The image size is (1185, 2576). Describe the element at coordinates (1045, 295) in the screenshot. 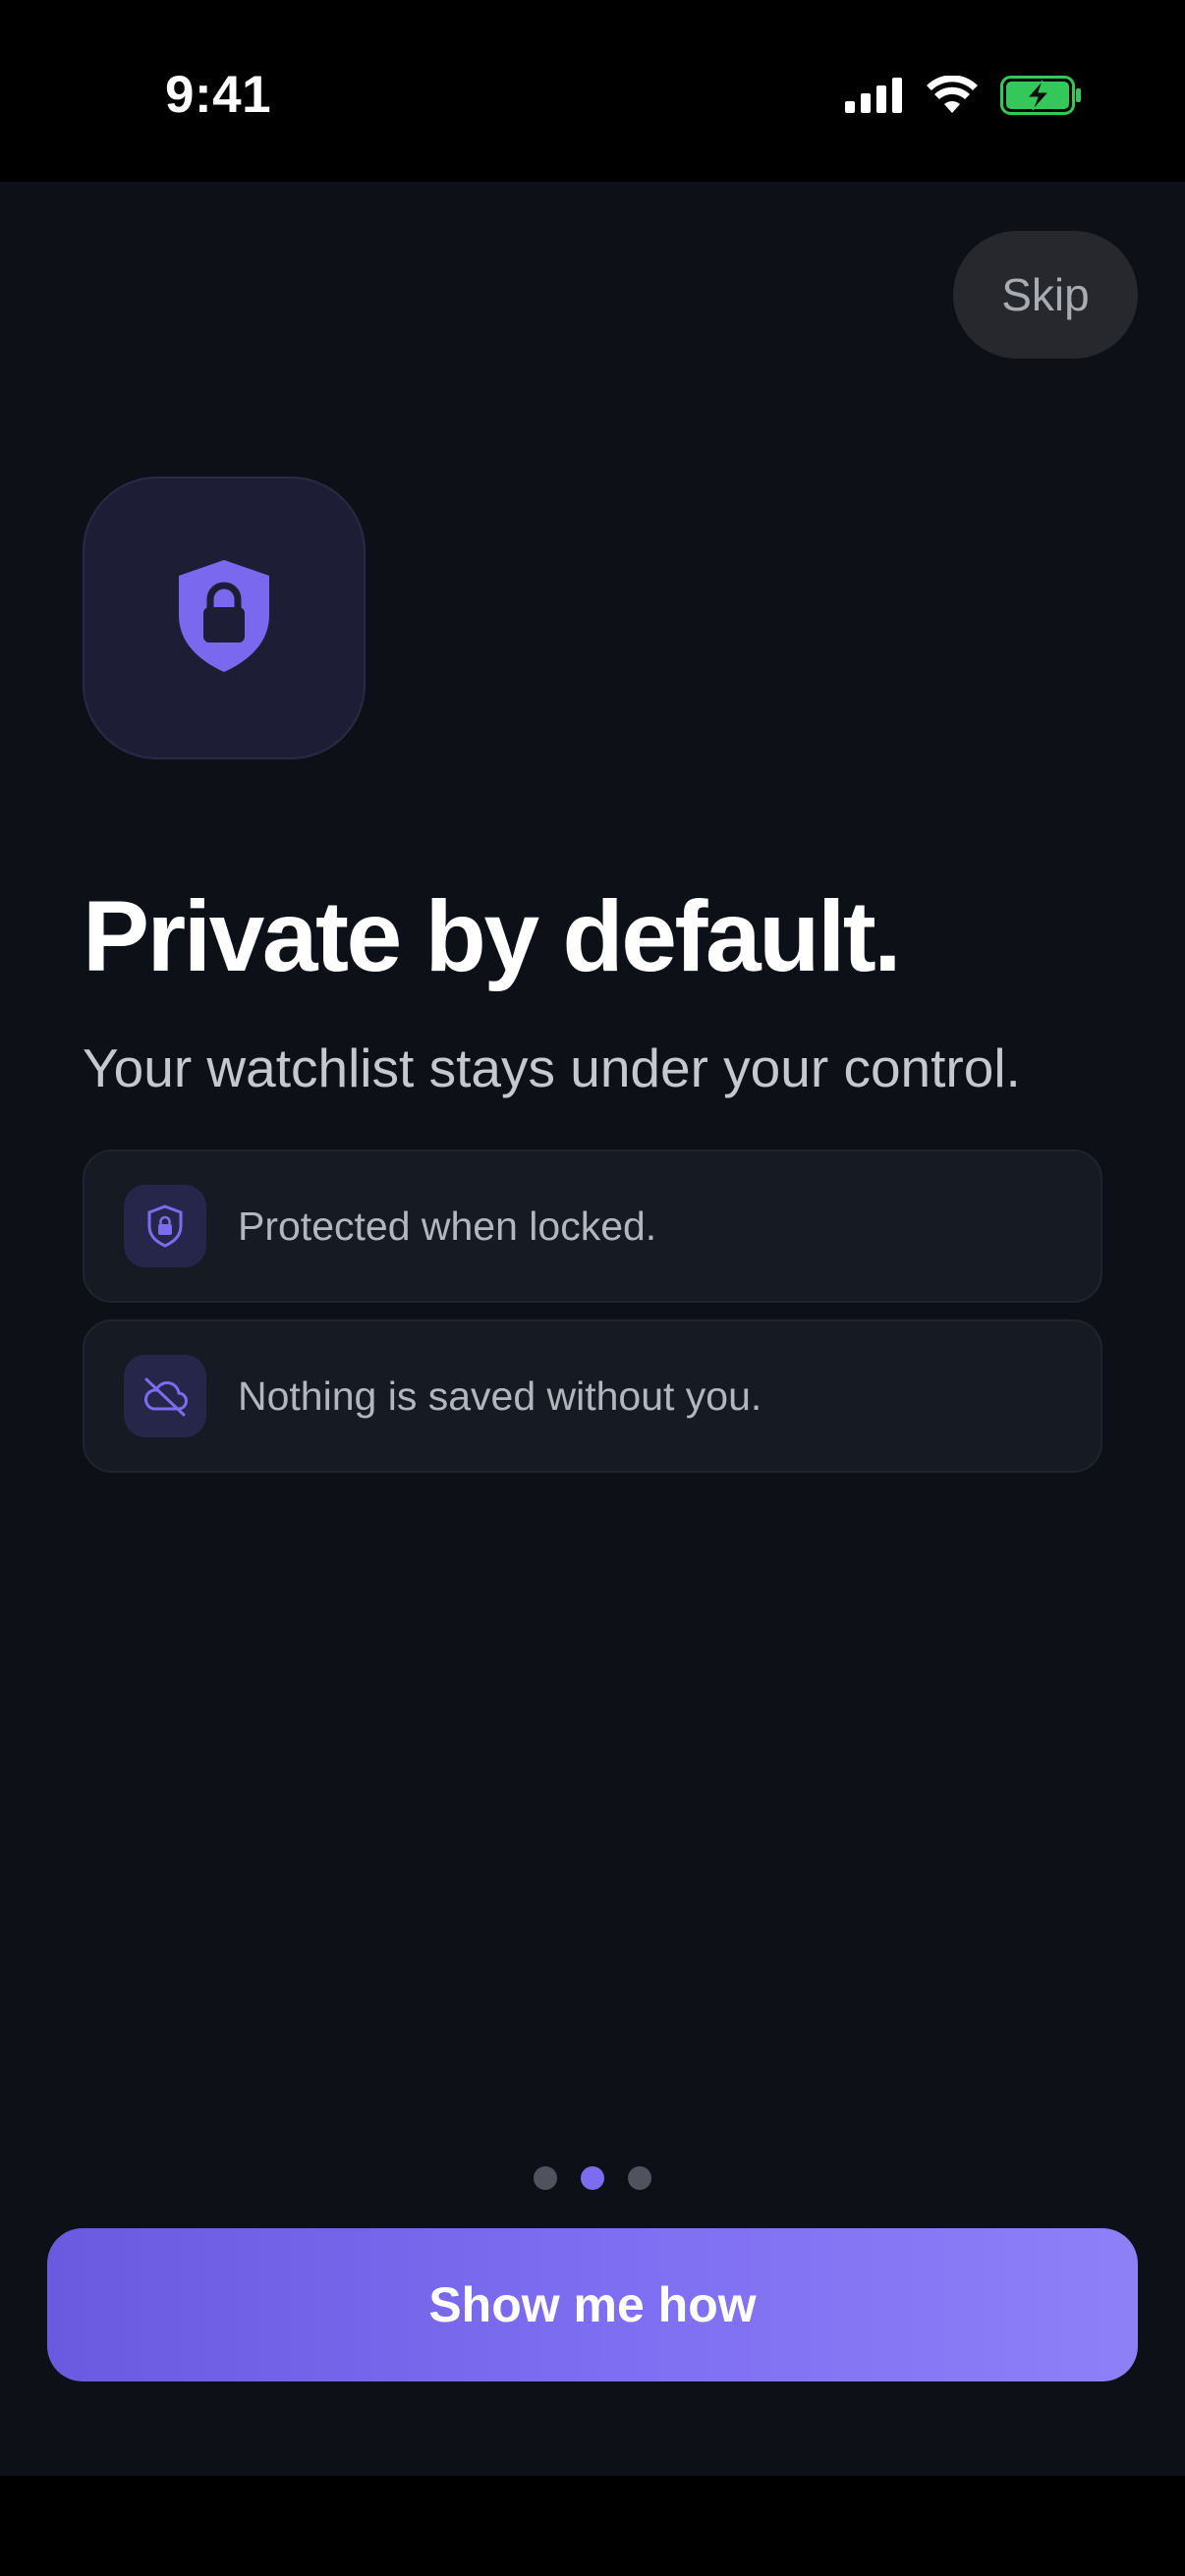

I see `skip-button: Skip` at that location.